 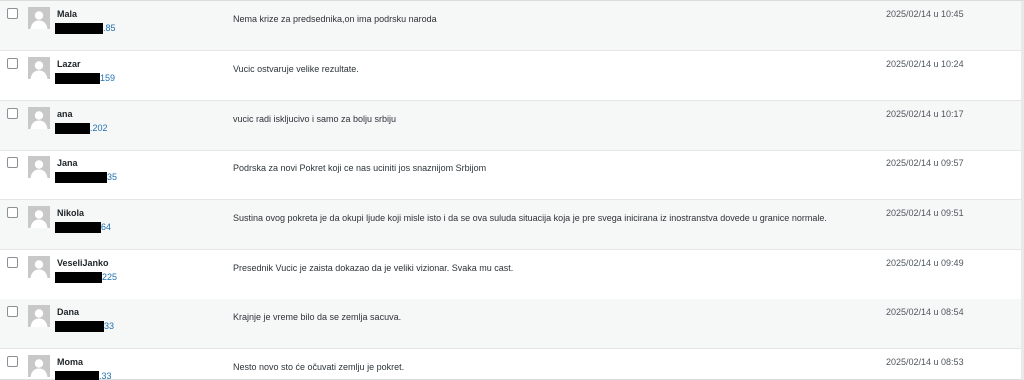 I want to click on comment-author: Mala, so click(x=67, y=14).